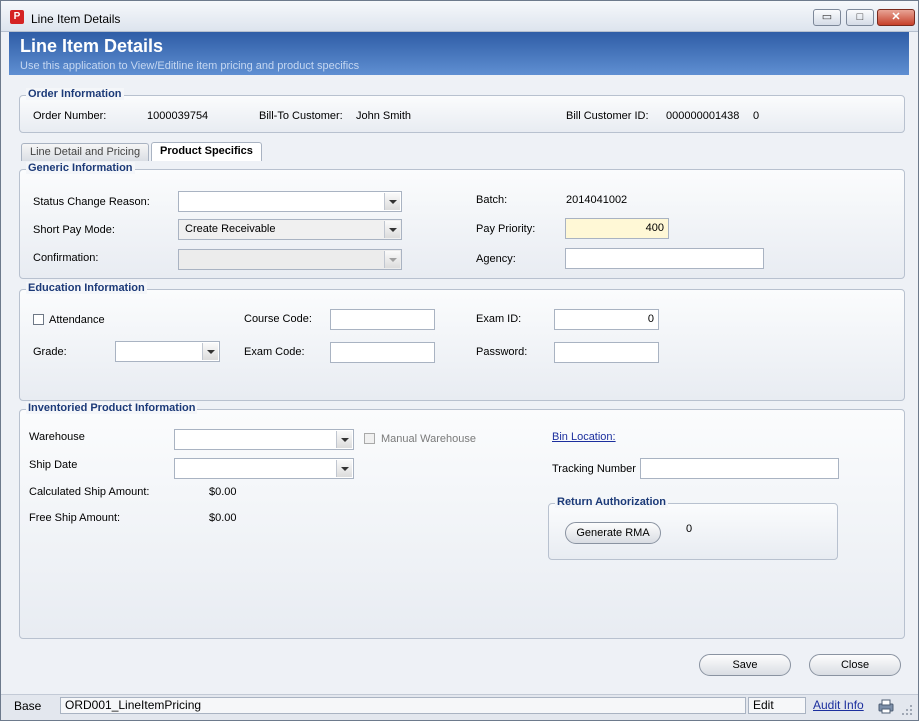 This screenshot has width=919, height=721. Describe the element at coordinates (290, 201) in the screenshot. I see `status-change-reason-select` at that location.